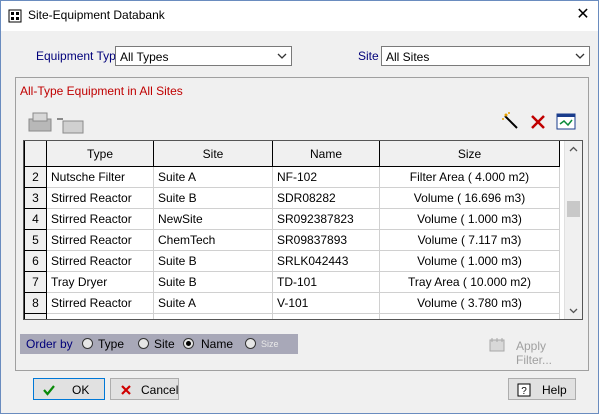 Image resolution: width=599 pixels, height=414 pixels. Describe the element at coordinates (469, 282) in the screenshot. I see `cell-size: Tray Area ( 10.000 m2)` at that location.